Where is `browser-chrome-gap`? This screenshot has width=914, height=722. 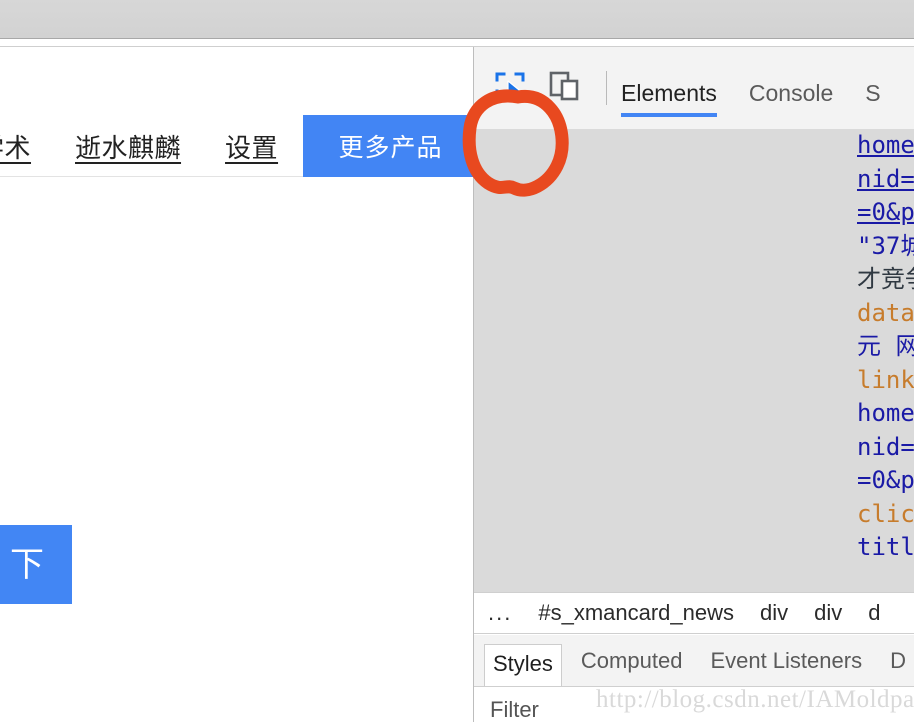 browser-chrome-gap is located at coordinates (457, 43).